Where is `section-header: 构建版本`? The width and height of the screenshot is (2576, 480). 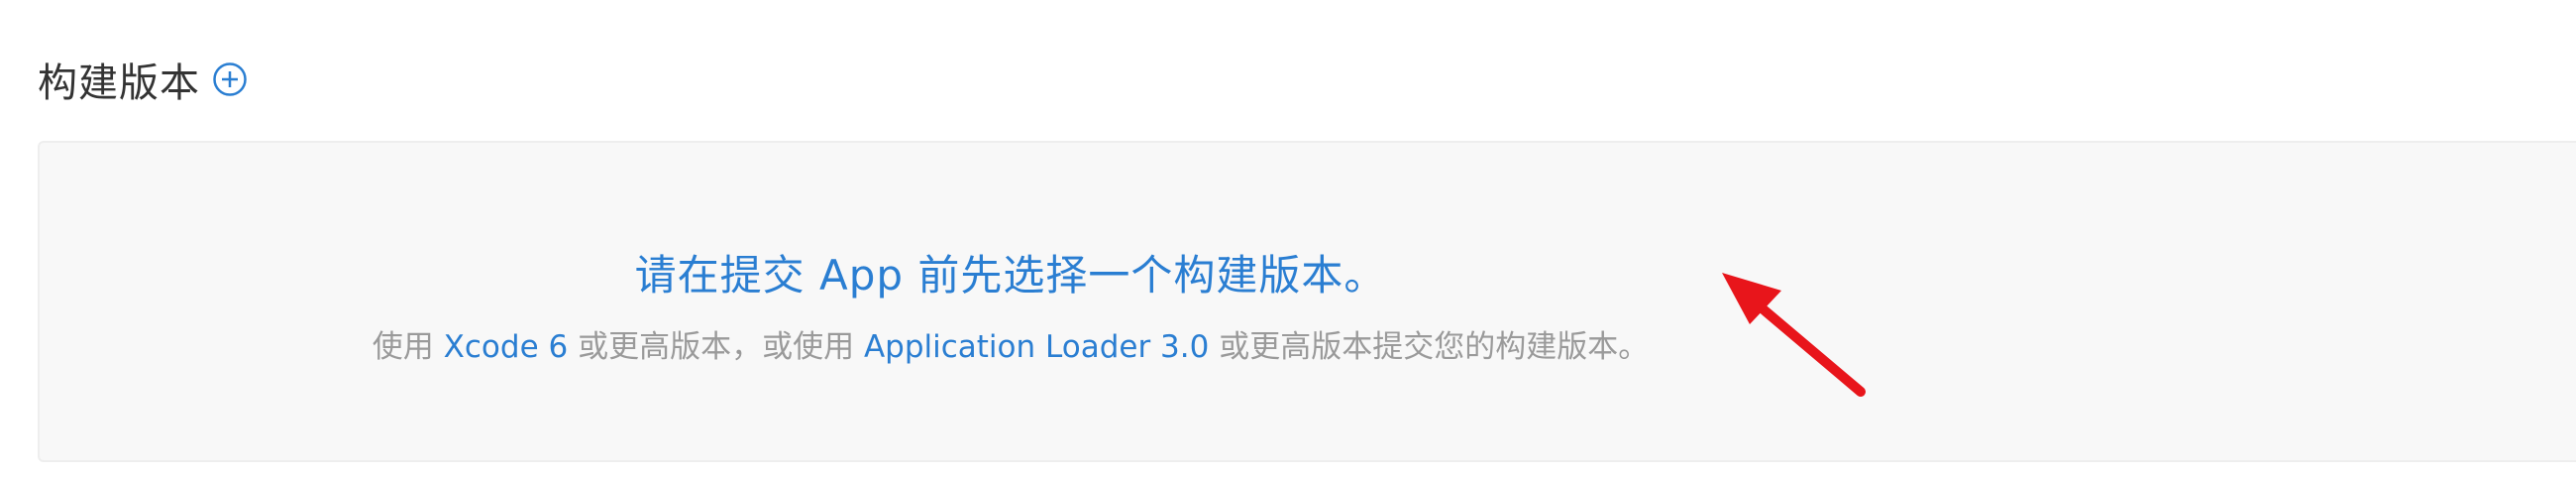
section-header: 构建版本 is located at coordinates (143, 79).